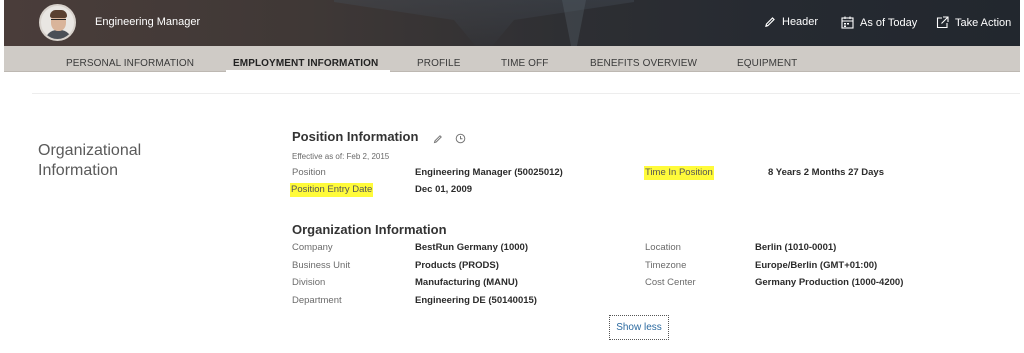 Image resolution: width=1024 pixels, height=353 pixels. What do you see at coordinates (643, 63) in the screenshot?
I see `tab-benefits-overview: BENEFITS OVERVIEW` at bounding box center [643, 63].